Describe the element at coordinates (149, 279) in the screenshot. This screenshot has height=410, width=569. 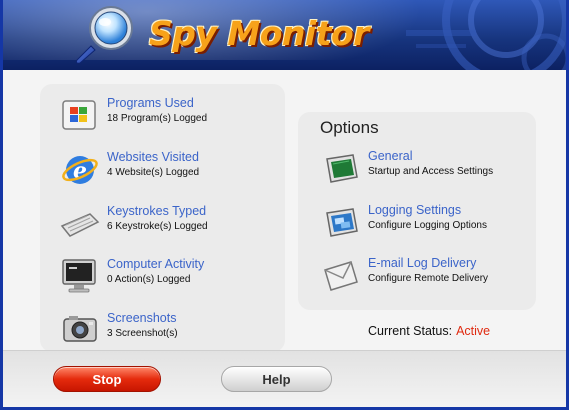
I see `log-item-count: 0 Action(s) Logged` at that location.